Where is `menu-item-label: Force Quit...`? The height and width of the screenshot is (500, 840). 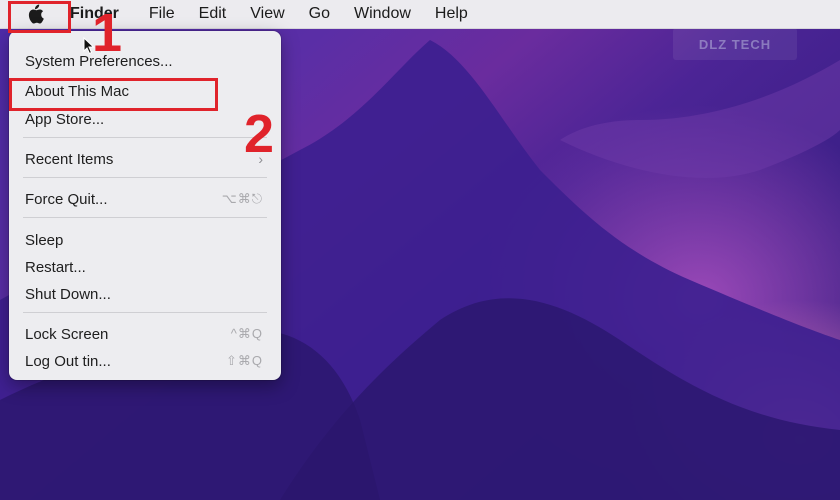
menu-item-label: Force Quit... is located at coordinates (66, 199).